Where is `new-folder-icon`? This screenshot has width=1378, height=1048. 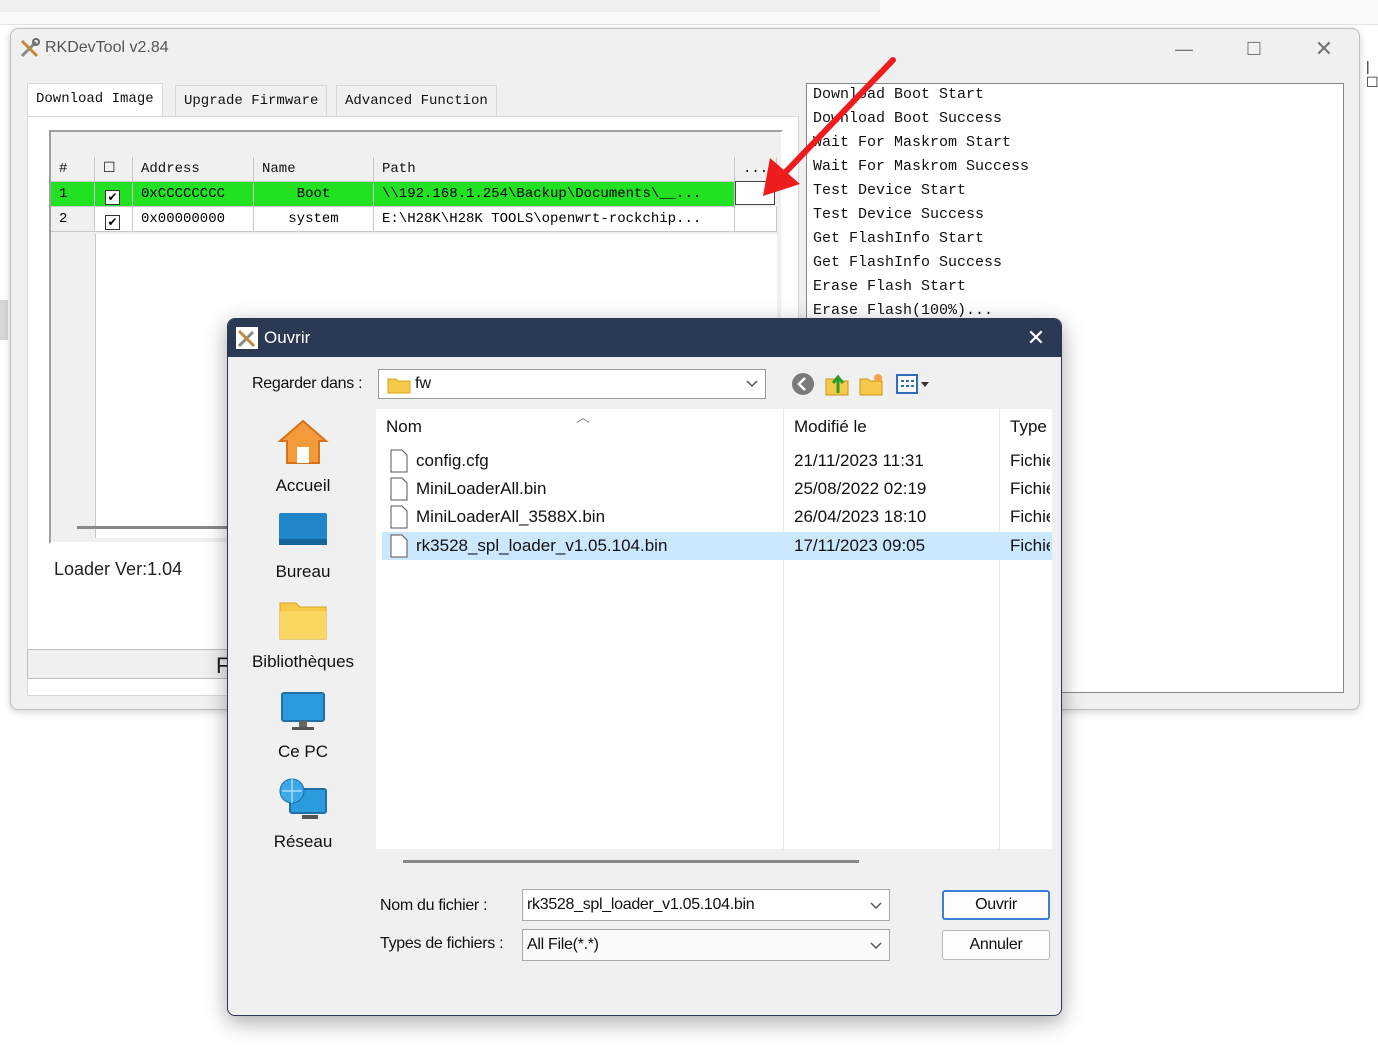 new-folder-icon is located at coordinates (871, 384).